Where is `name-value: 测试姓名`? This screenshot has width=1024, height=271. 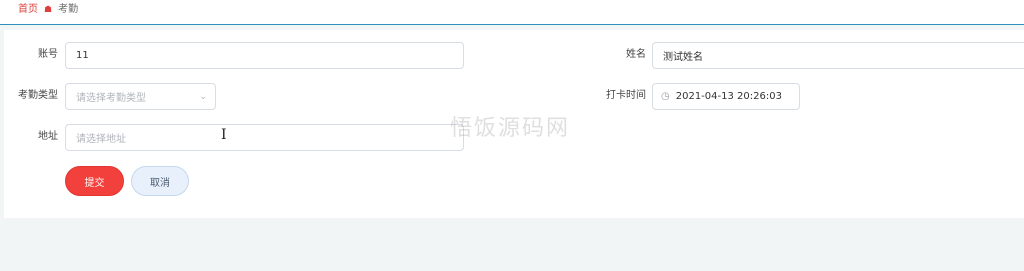
name-value: 测试姓名 is located at coordinates (683, 57).